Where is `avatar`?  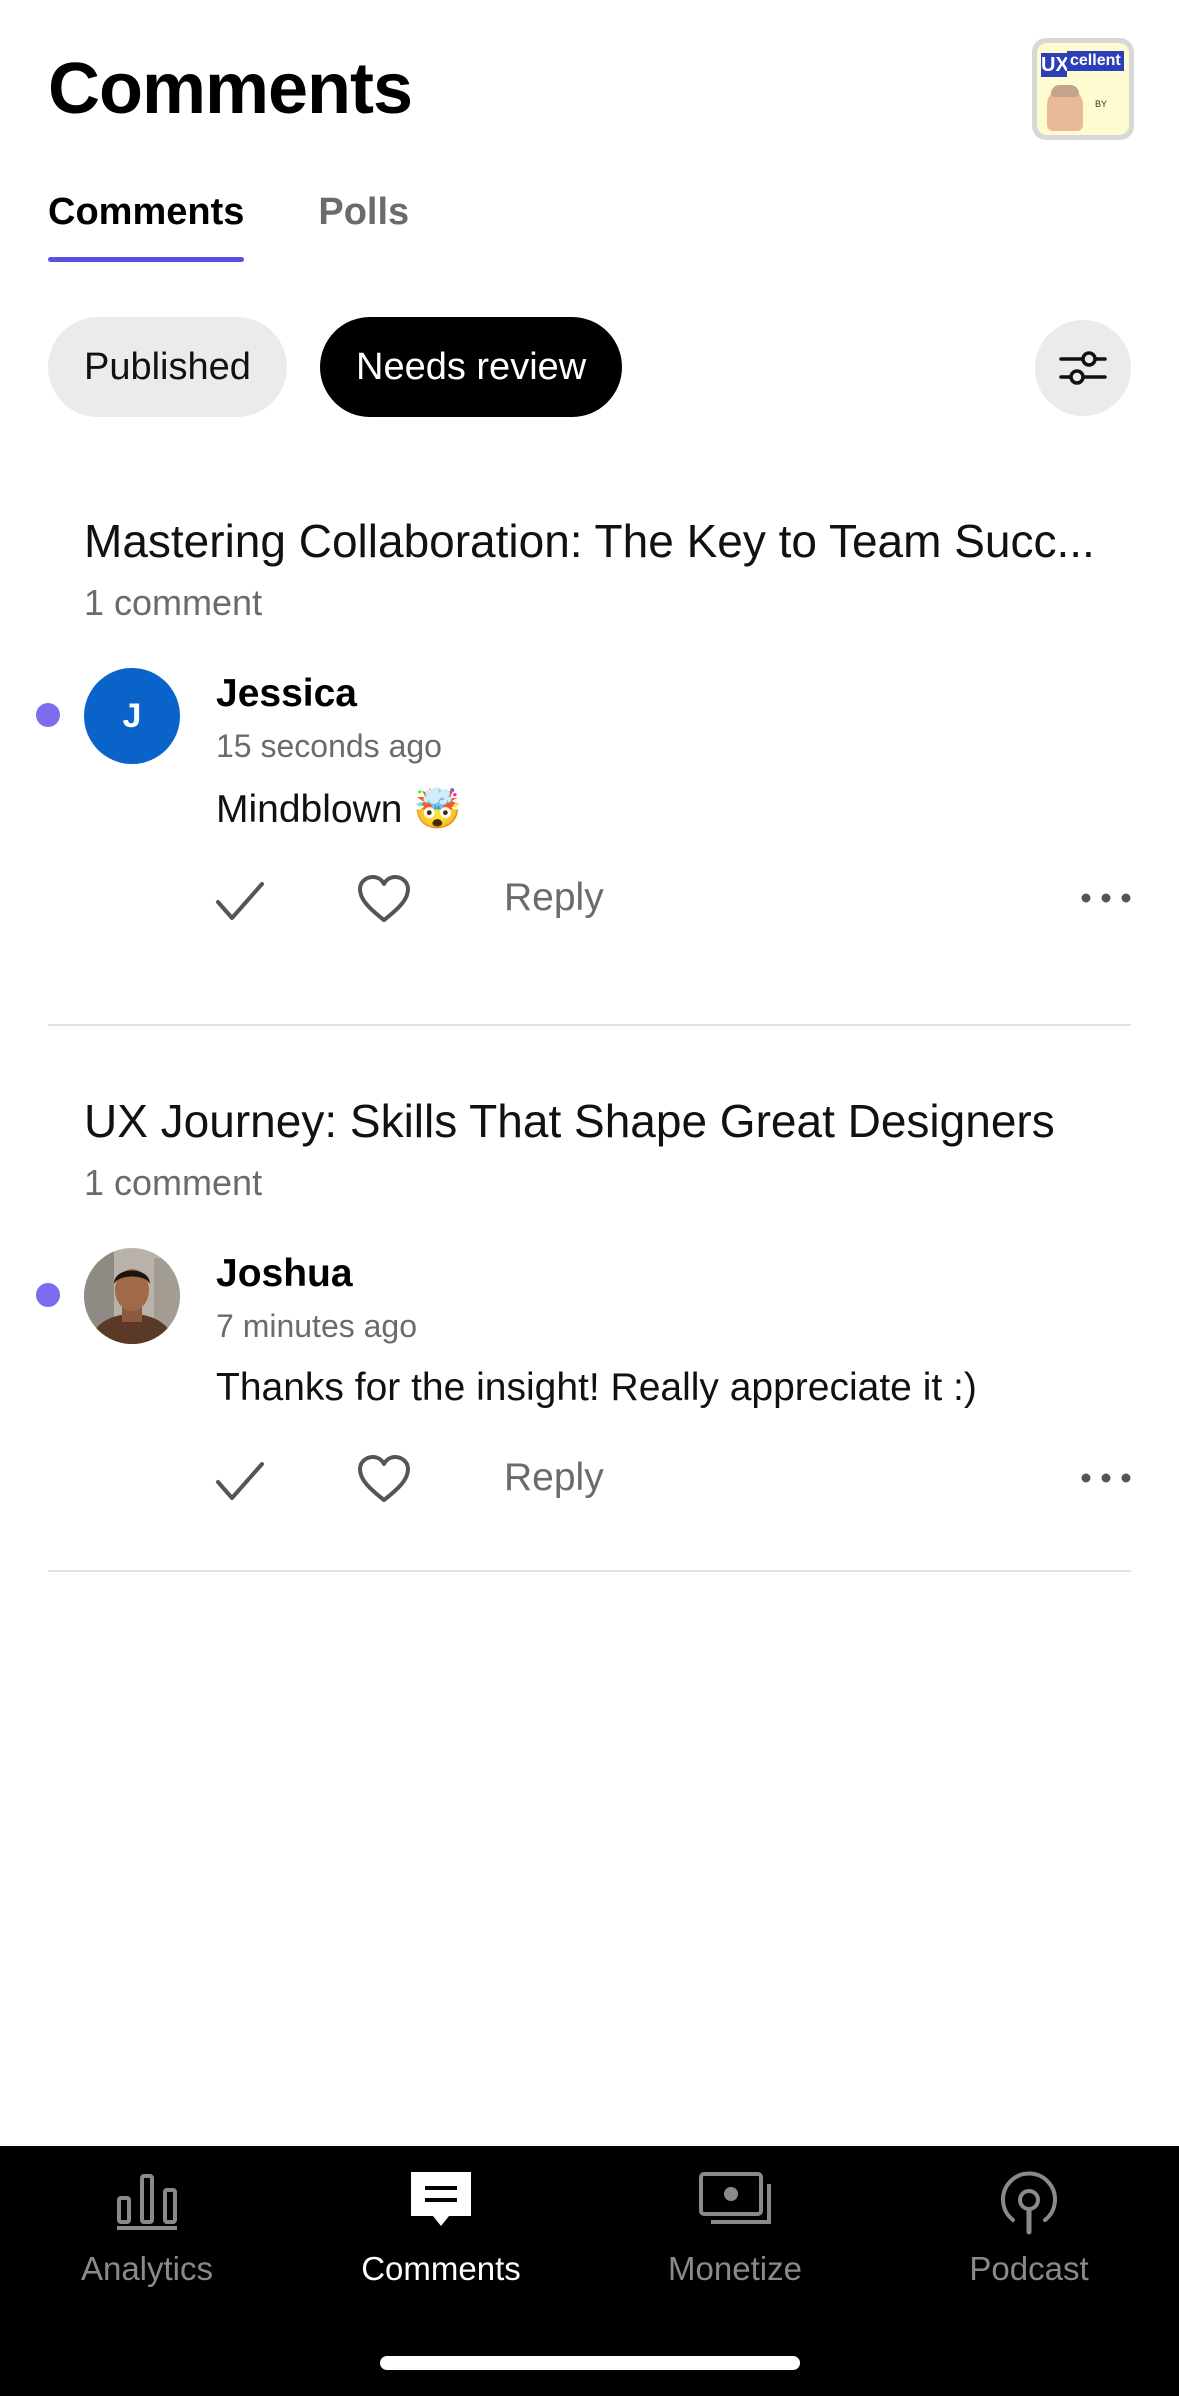
avatar is located at coordinates (132, 1296).